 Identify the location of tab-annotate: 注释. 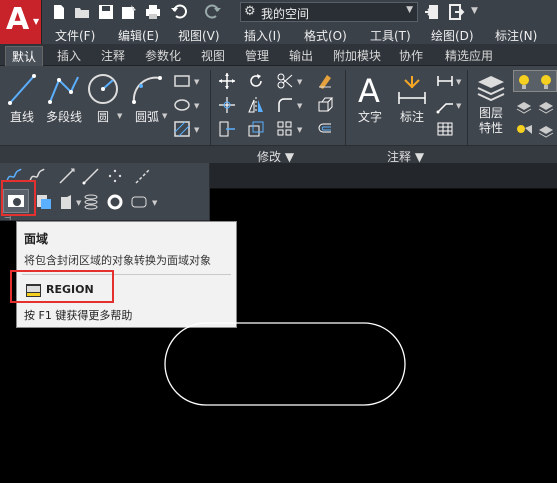
(113, 55).